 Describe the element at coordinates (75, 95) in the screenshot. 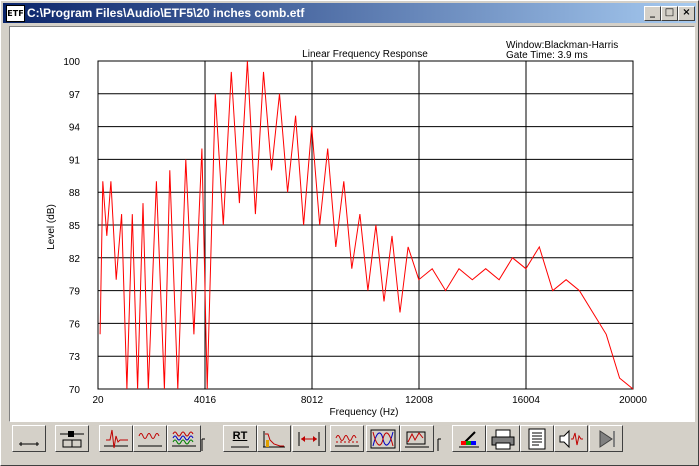

I see `y-tick-label: 97` at that location.